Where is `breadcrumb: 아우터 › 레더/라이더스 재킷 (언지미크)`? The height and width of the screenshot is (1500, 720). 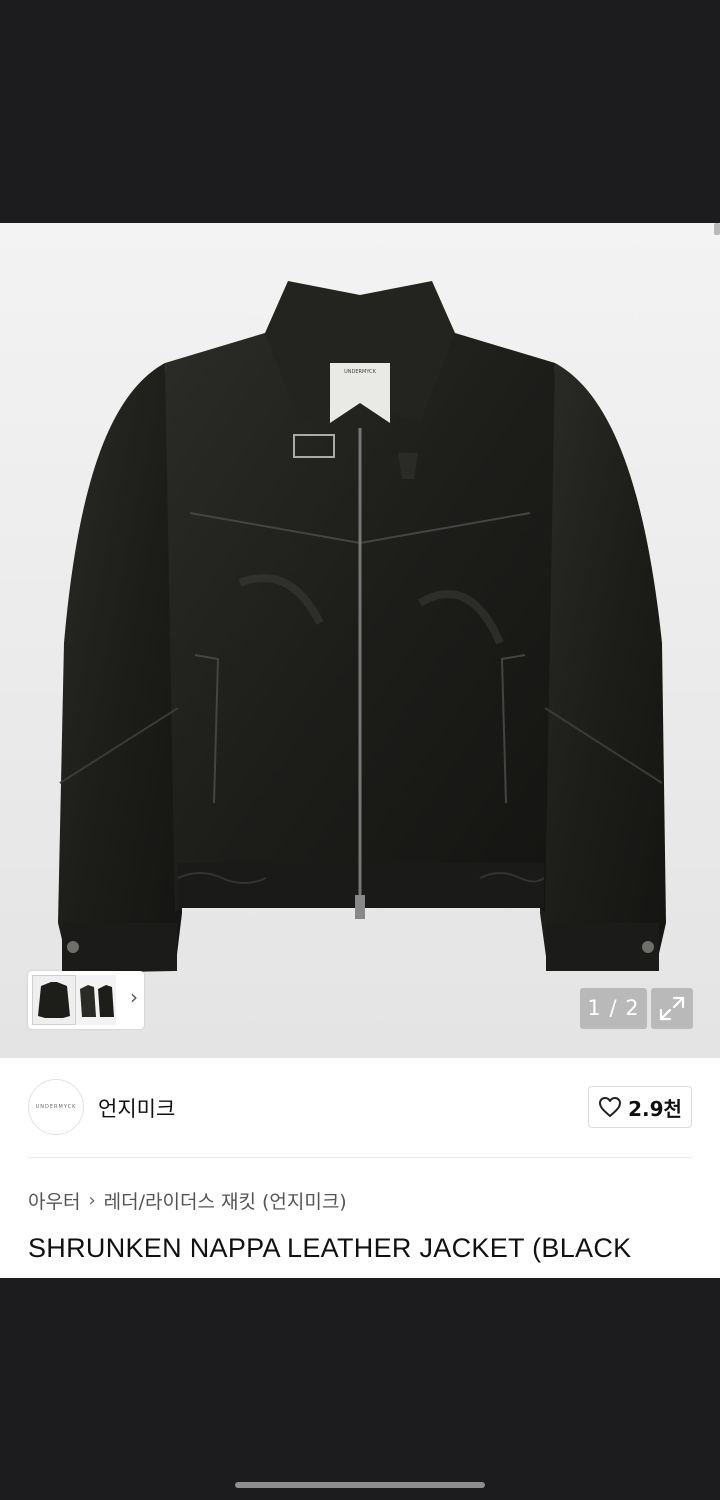
breadcrumb: 아우터 › 레더/라이더스 재킷 (언지미크) is located at coordinates (187, 1200).